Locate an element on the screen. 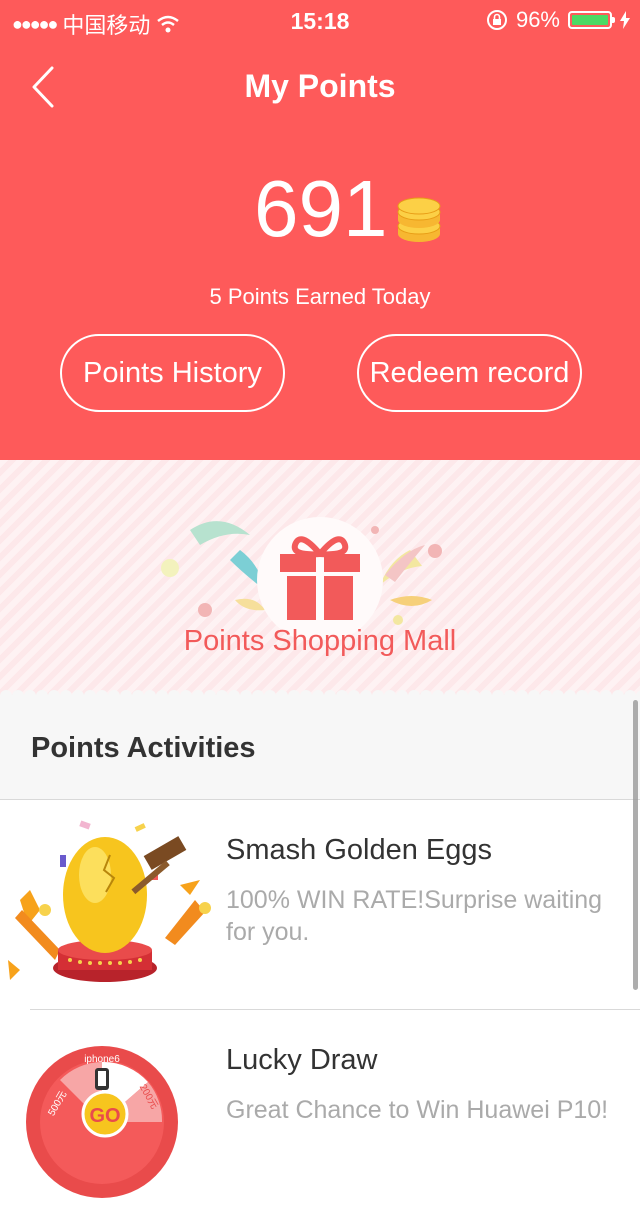  page-title: My Points is located at coordinates (320, 86).